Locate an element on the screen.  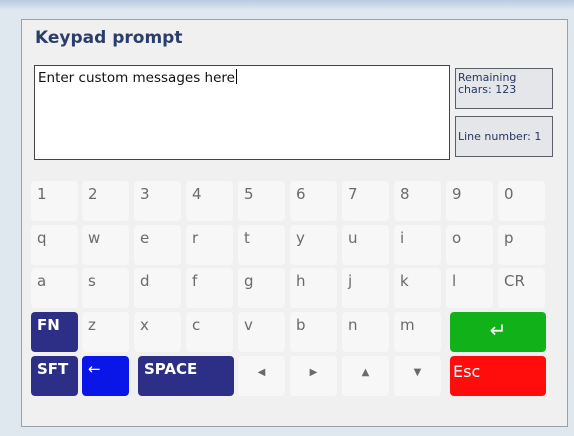
key-v: v is located at coordinates (261, 332).